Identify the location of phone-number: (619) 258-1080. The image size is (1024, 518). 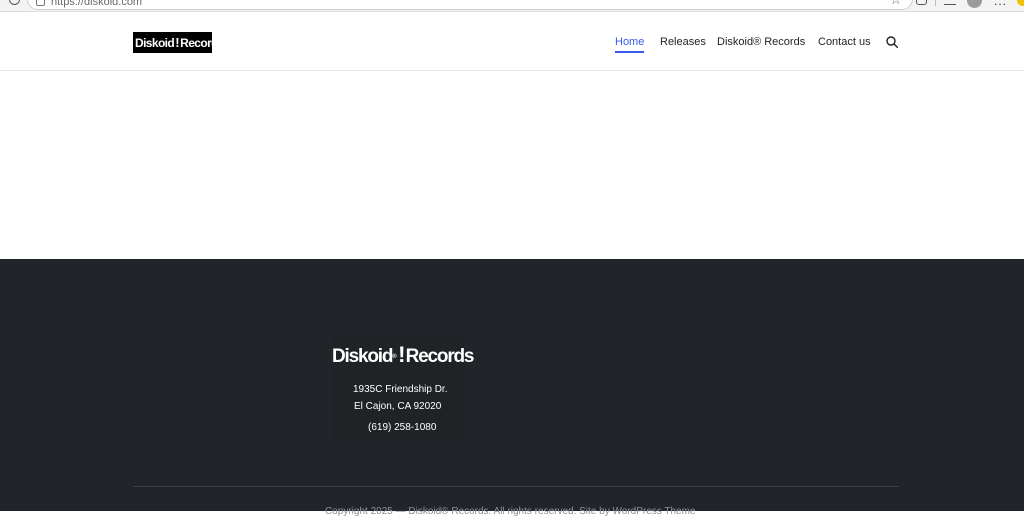
(402, 427).